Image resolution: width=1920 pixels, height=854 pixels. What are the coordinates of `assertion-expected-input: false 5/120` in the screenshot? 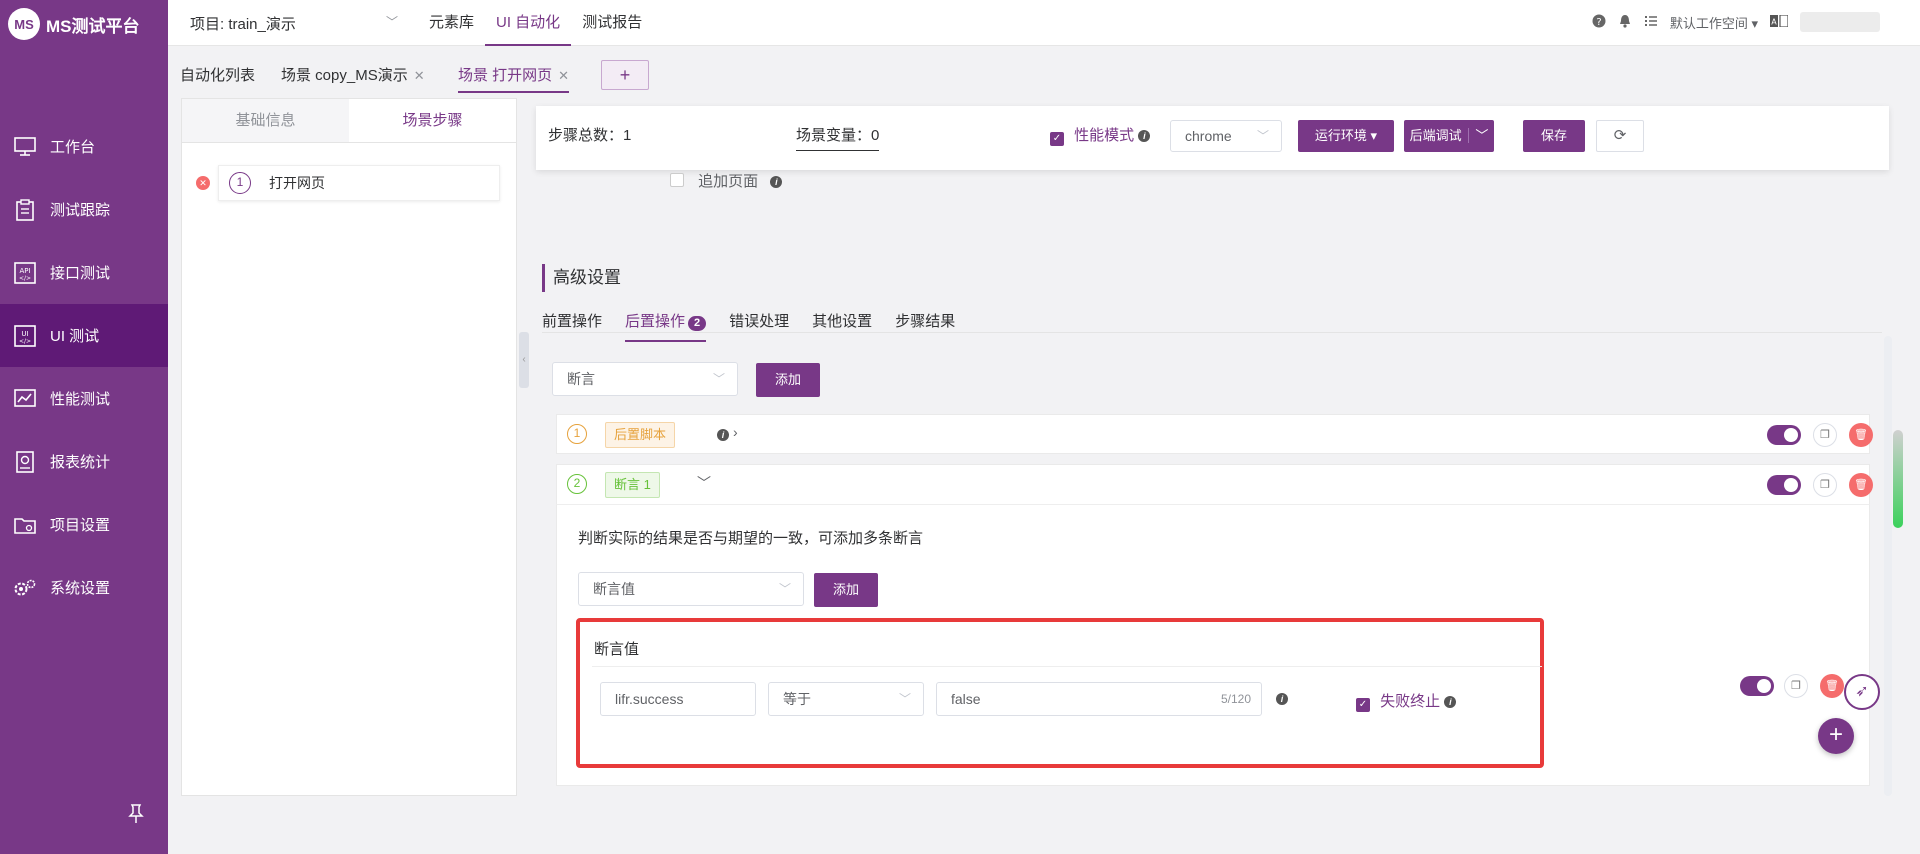 It's located at (1099, 699).